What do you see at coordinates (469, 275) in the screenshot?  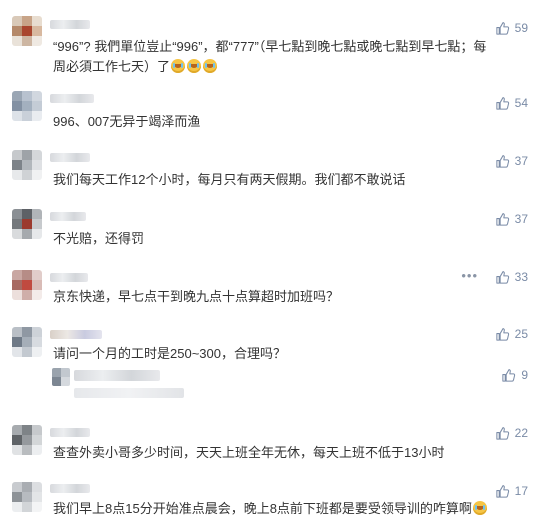 I see `more-dots-icon: •••` at bounding box center [469, 275].